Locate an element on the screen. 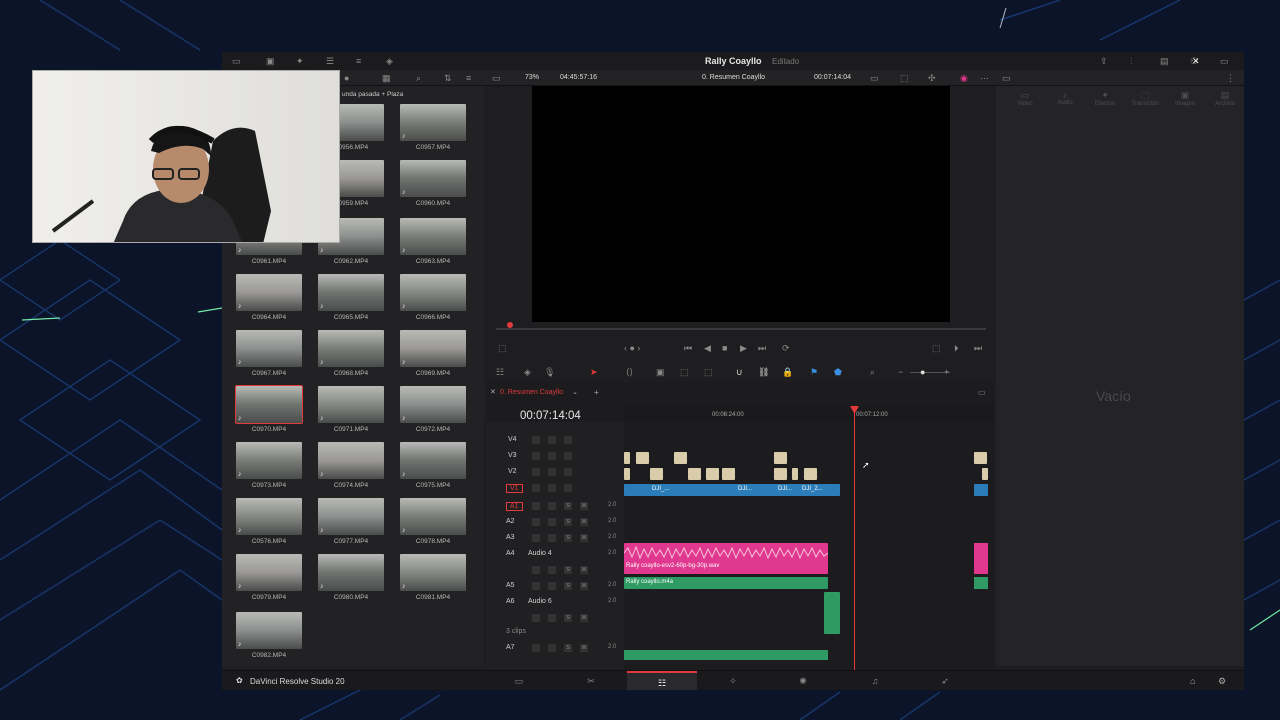  linked-selection-icon: ⛓ is located at coordinates (763, 372).